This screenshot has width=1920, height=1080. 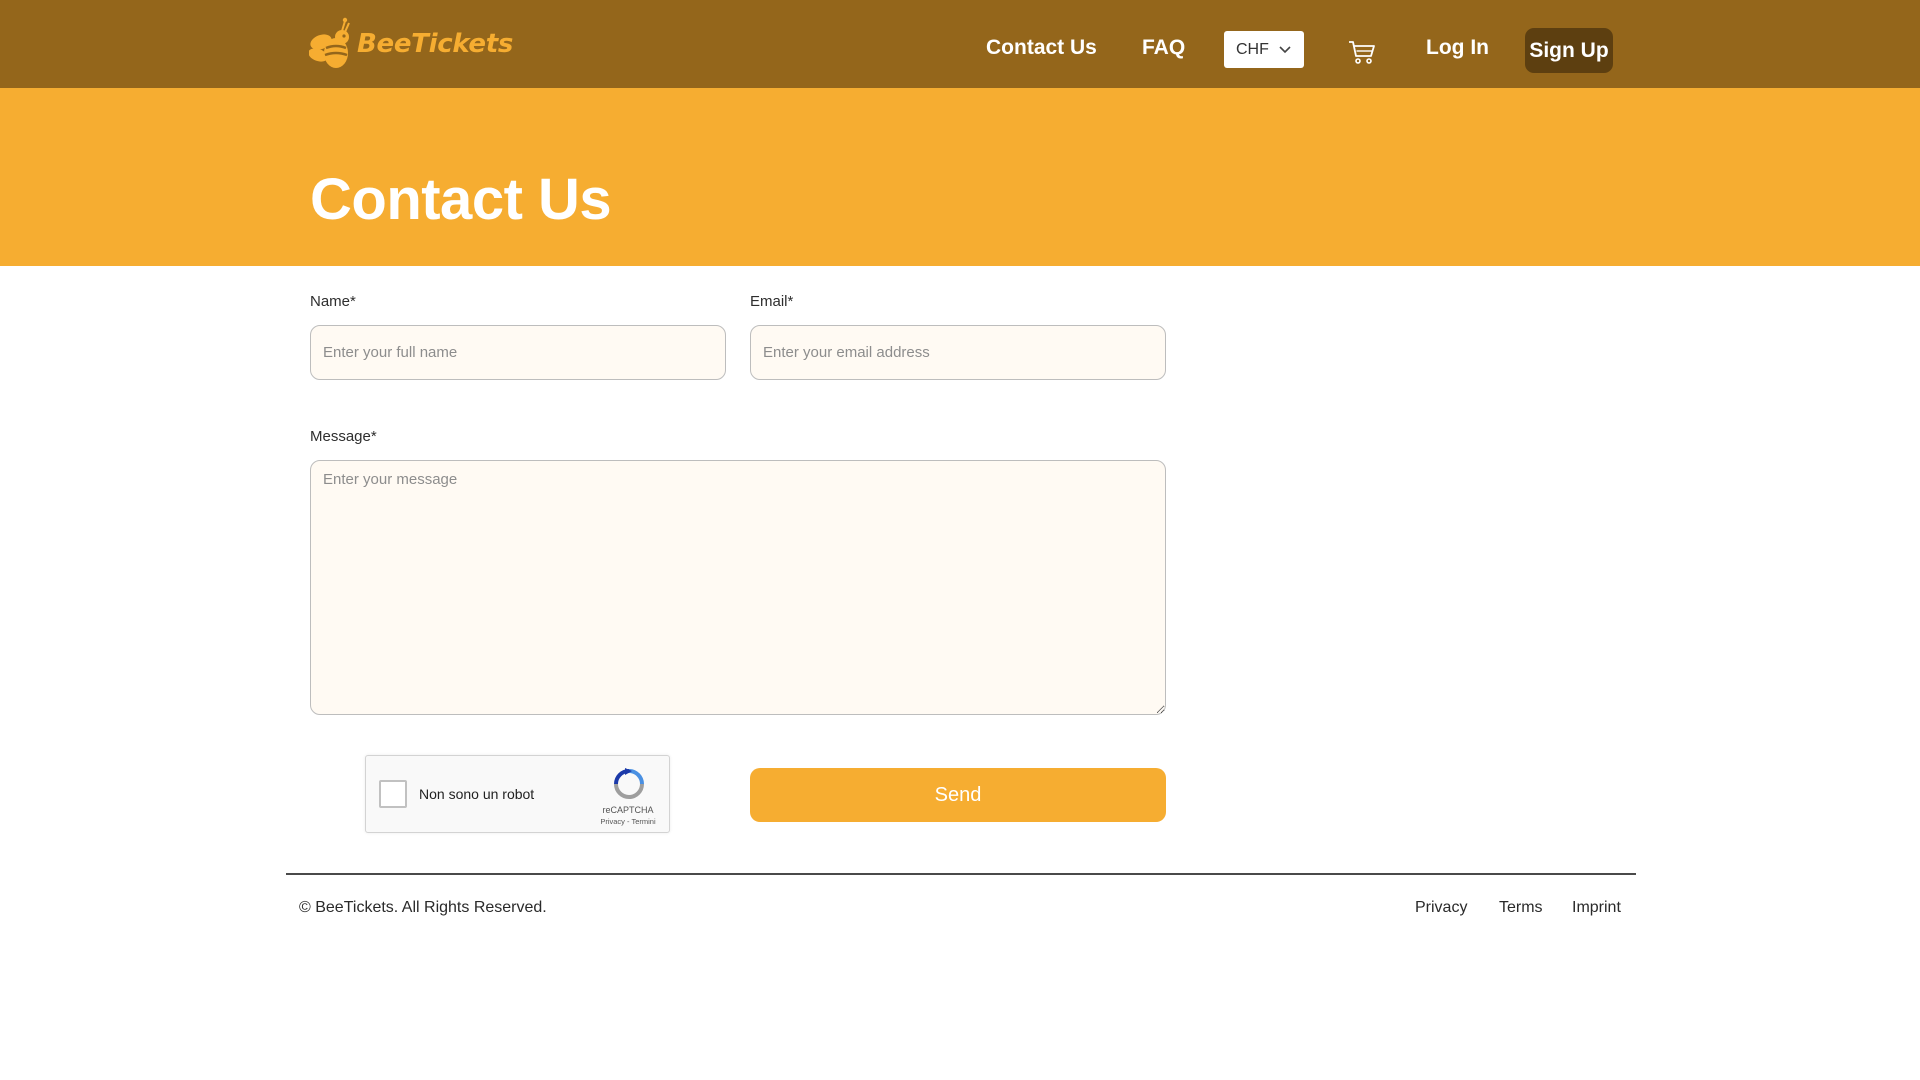 What do you see at coordinates (1163, 48) in the screenshot?
I see `nav-faq: FAQ` at bounding box center [1163, 48].